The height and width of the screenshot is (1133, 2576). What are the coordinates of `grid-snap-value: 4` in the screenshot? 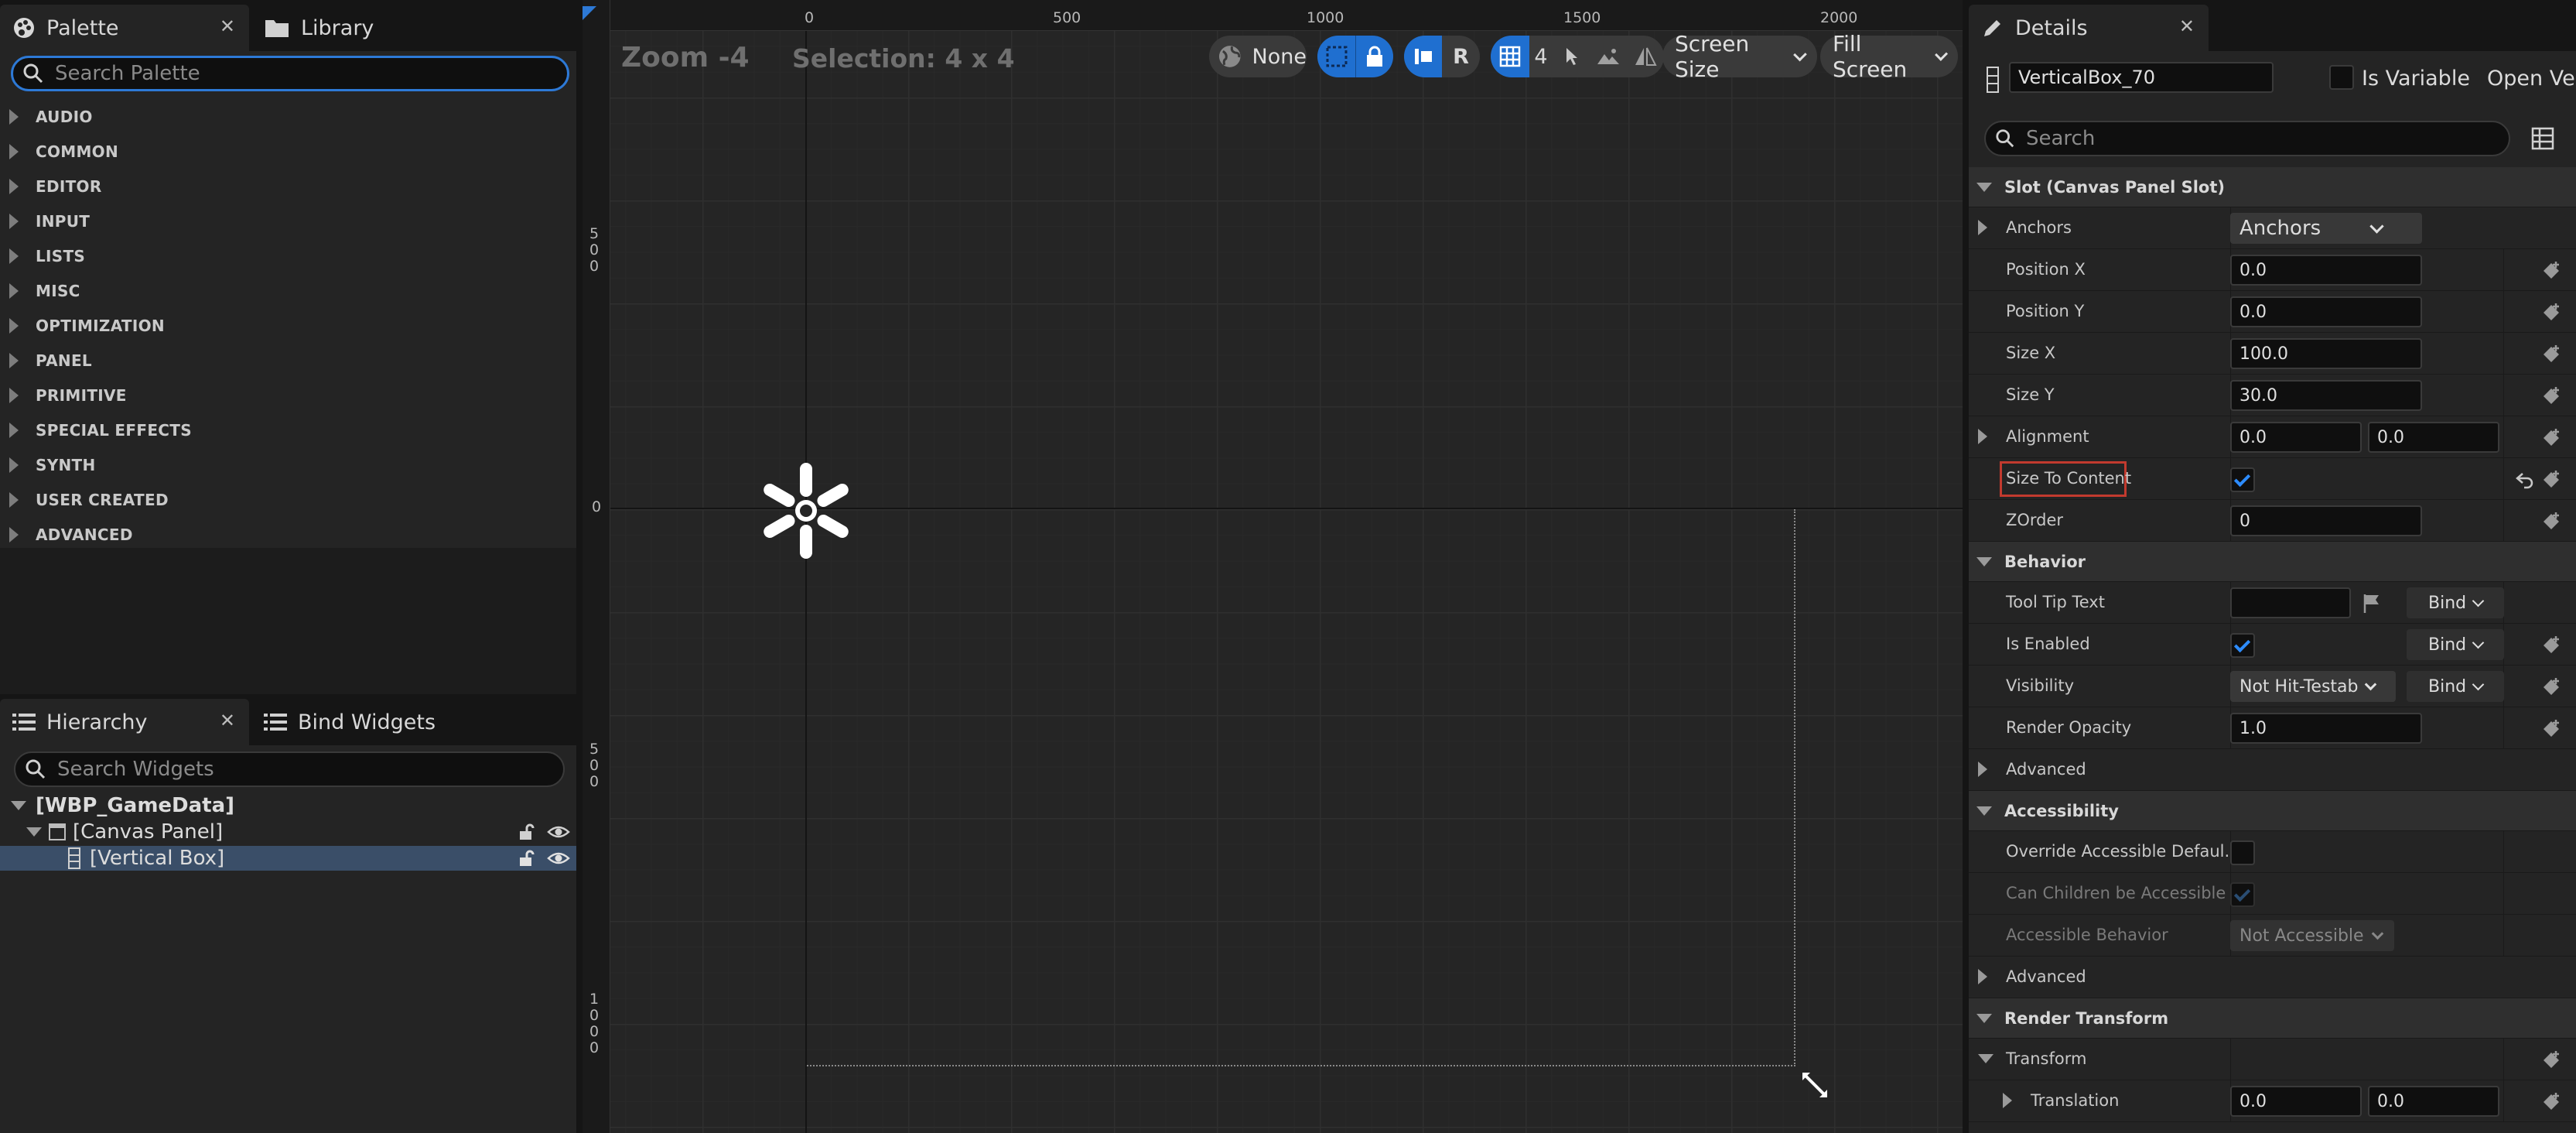 It's located at (1541, 56).